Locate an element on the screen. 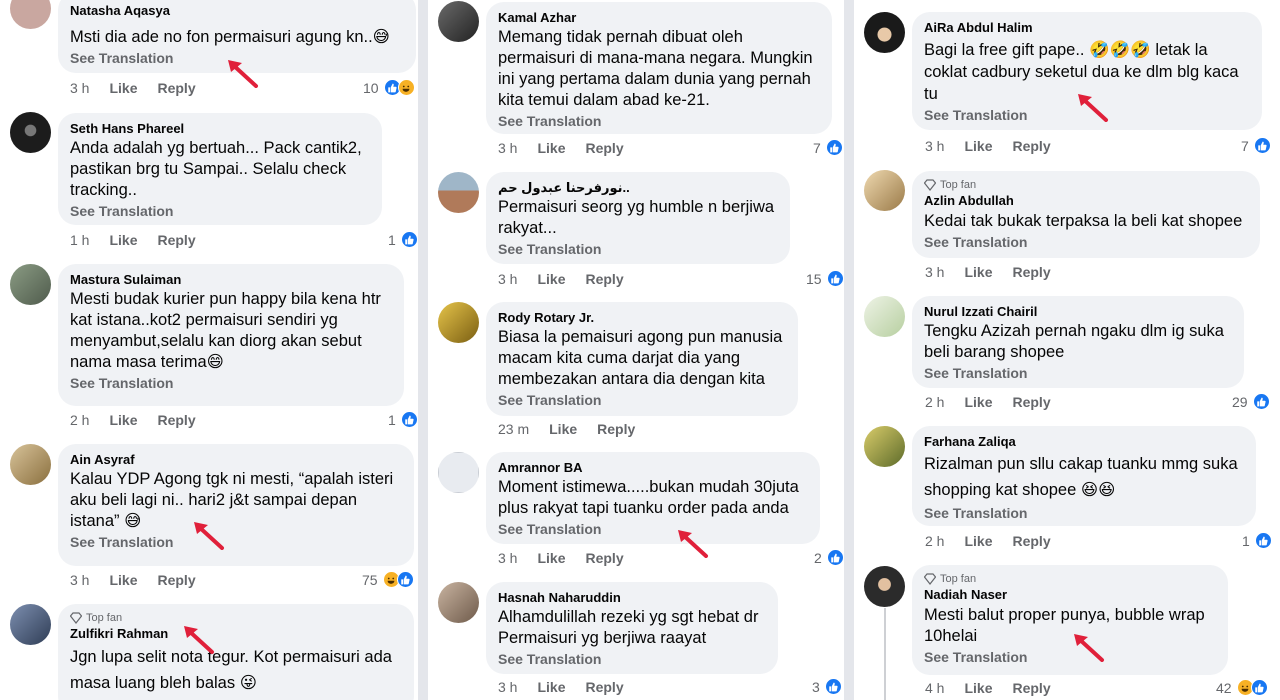 This screenshot has height=700, width=1280. reaction-count: 75 is located at coordinates (388, 579).